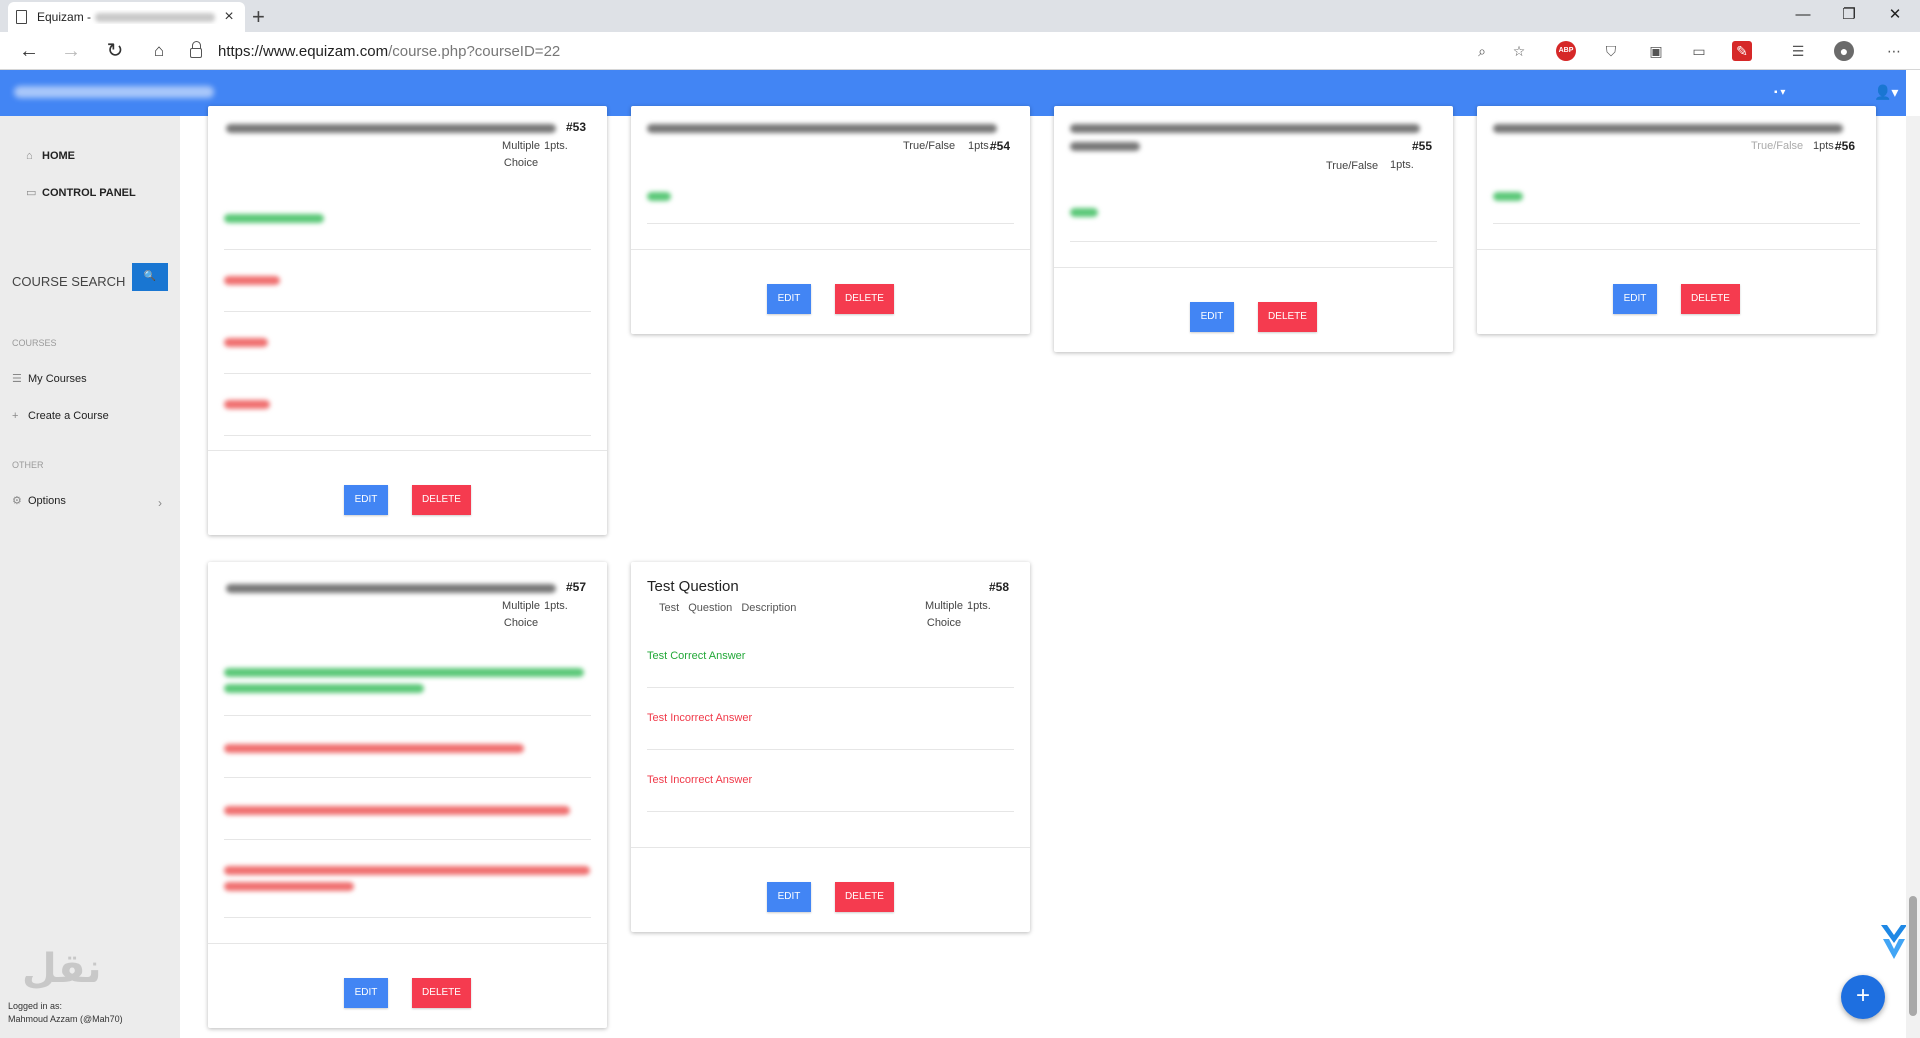 The width and height of the screenshot is (1920, 1038). I want to click on logged-in-user: Mahmoud Azzam (@Mah70), so click(65, 1019).